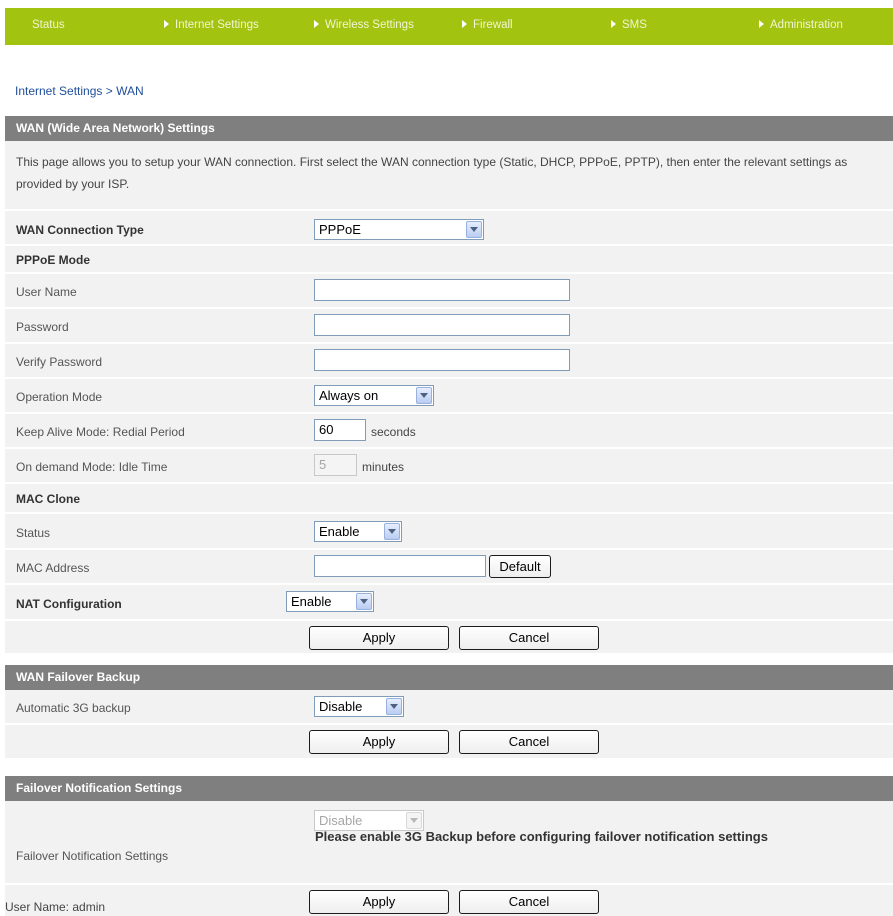 This screenshot has height=916, width=893. Describe the element at coordinates (69, 604) in the screenshot. I see `nat-configuration-label: NAT Configuration` at that location.